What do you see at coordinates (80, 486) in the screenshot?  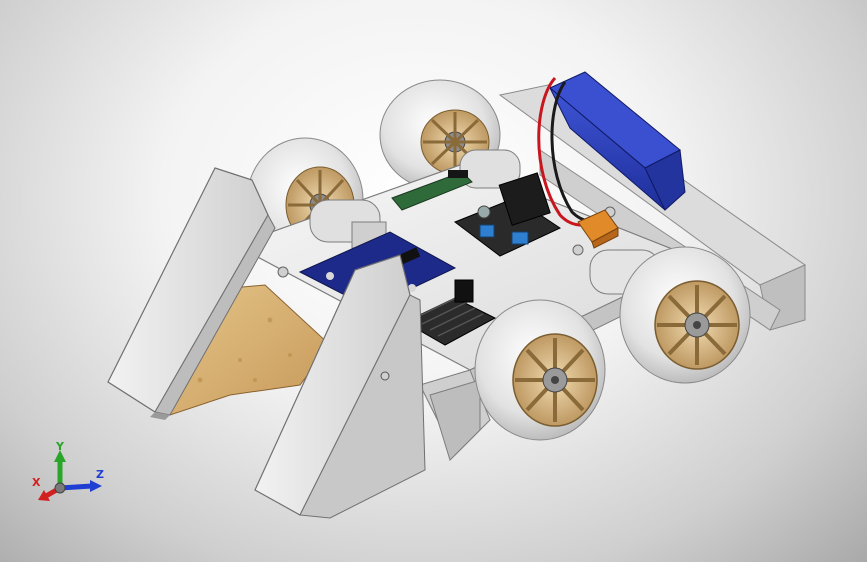 I see `triad-z-axis` at bounding box center [80, 486].